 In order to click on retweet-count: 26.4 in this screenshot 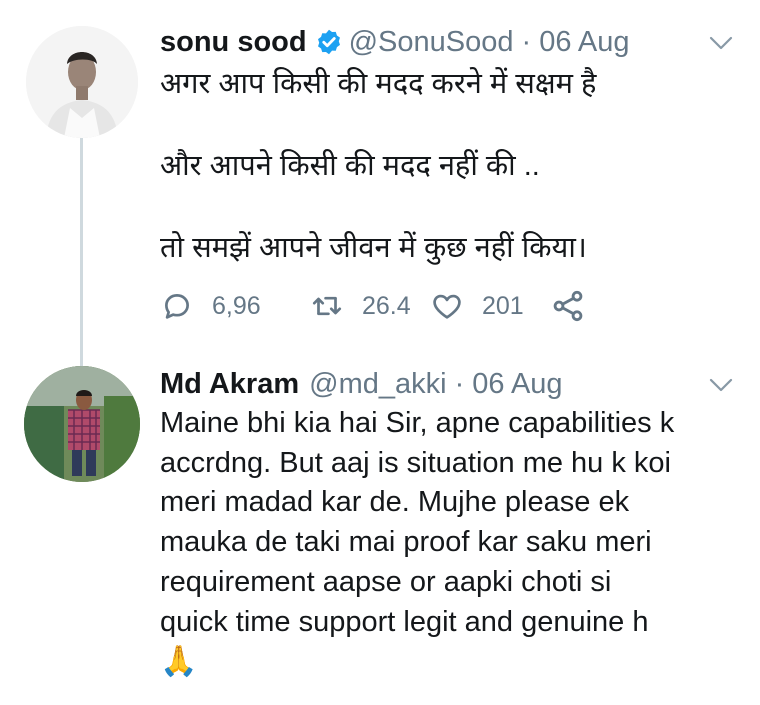, I will do `click(386, 305)`.